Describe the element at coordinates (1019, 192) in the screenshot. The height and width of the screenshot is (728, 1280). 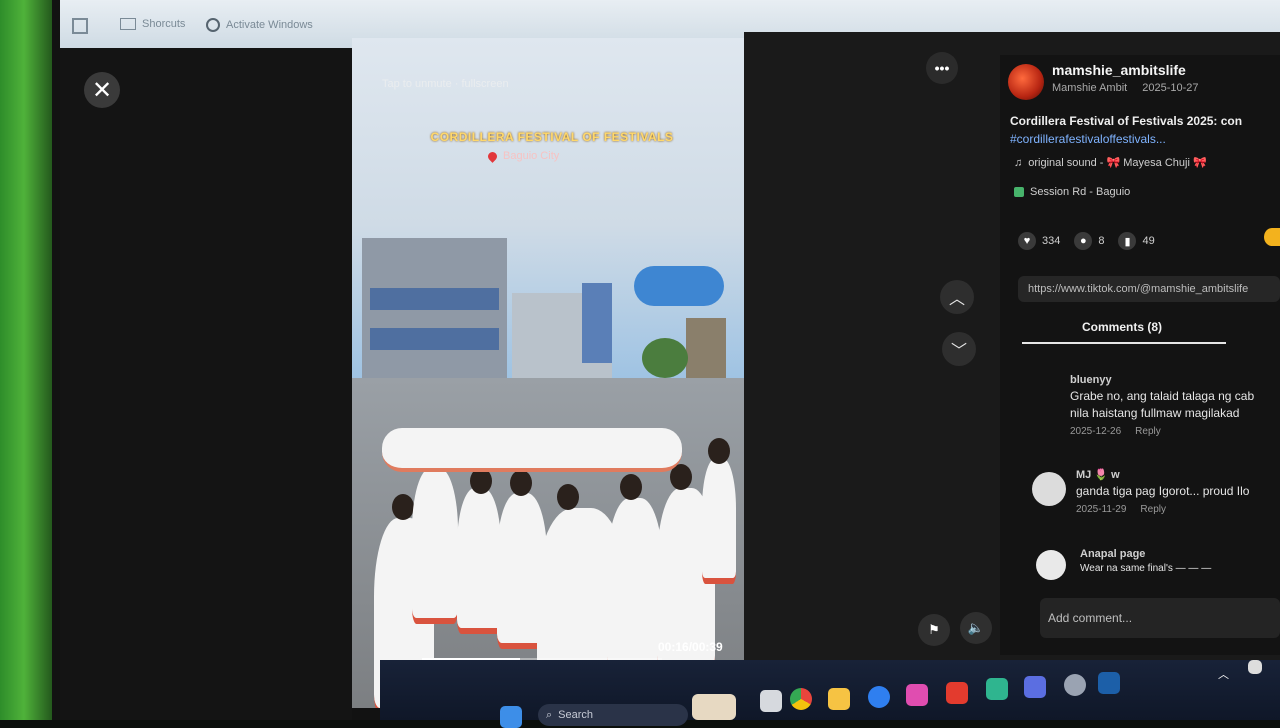
I see `place-icon` at that location.